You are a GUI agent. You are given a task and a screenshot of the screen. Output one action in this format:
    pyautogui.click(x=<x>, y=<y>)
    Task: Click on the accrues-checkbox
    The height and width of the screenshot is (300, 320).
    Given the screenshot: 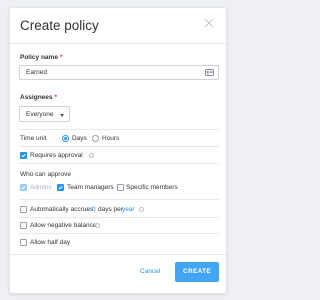 What is the action you would take?
    pyautogui.click(x=23, y=209)
    